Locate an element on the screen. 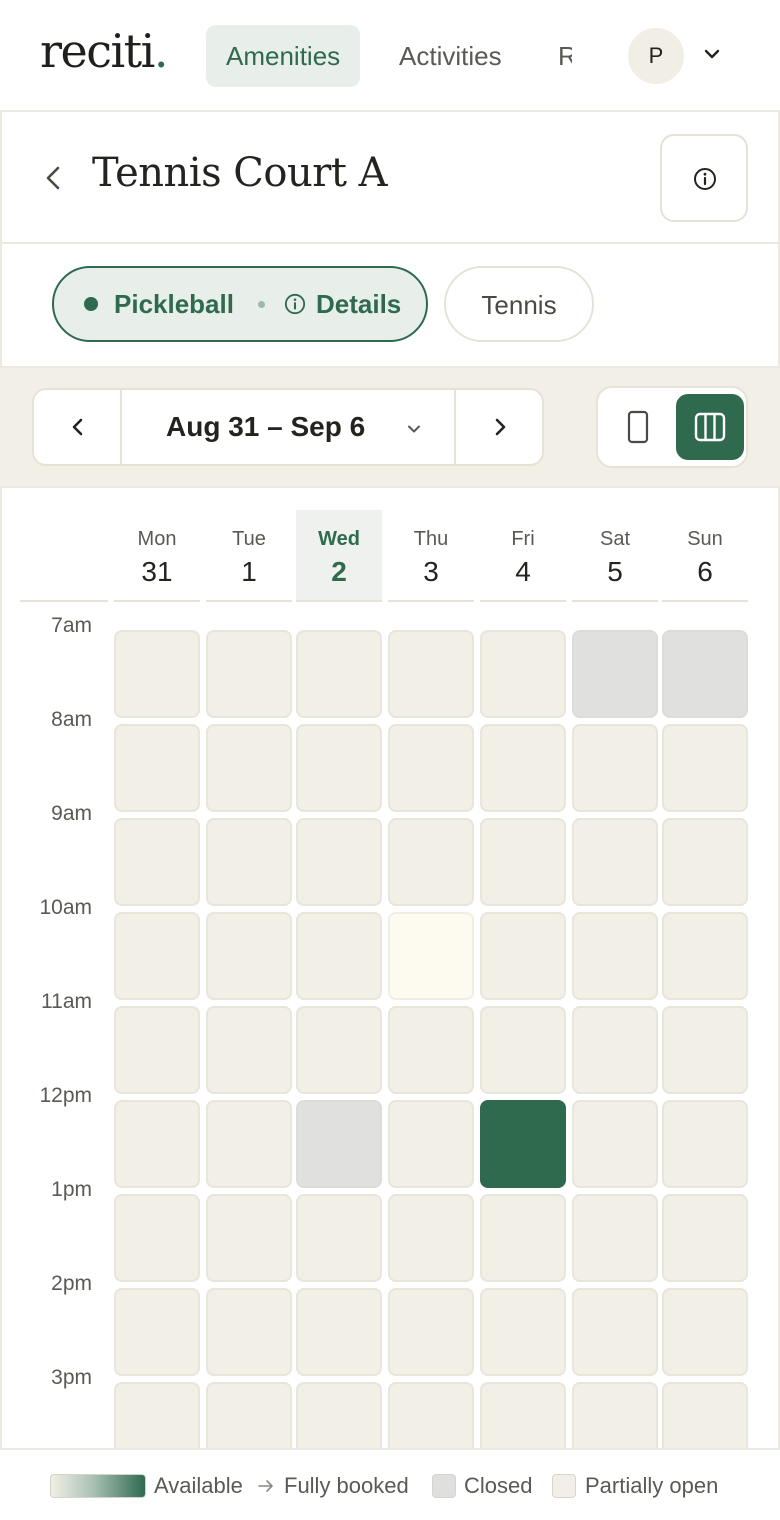  chip-pickleball: Pickleball Details is located at coordinates (240, 304).